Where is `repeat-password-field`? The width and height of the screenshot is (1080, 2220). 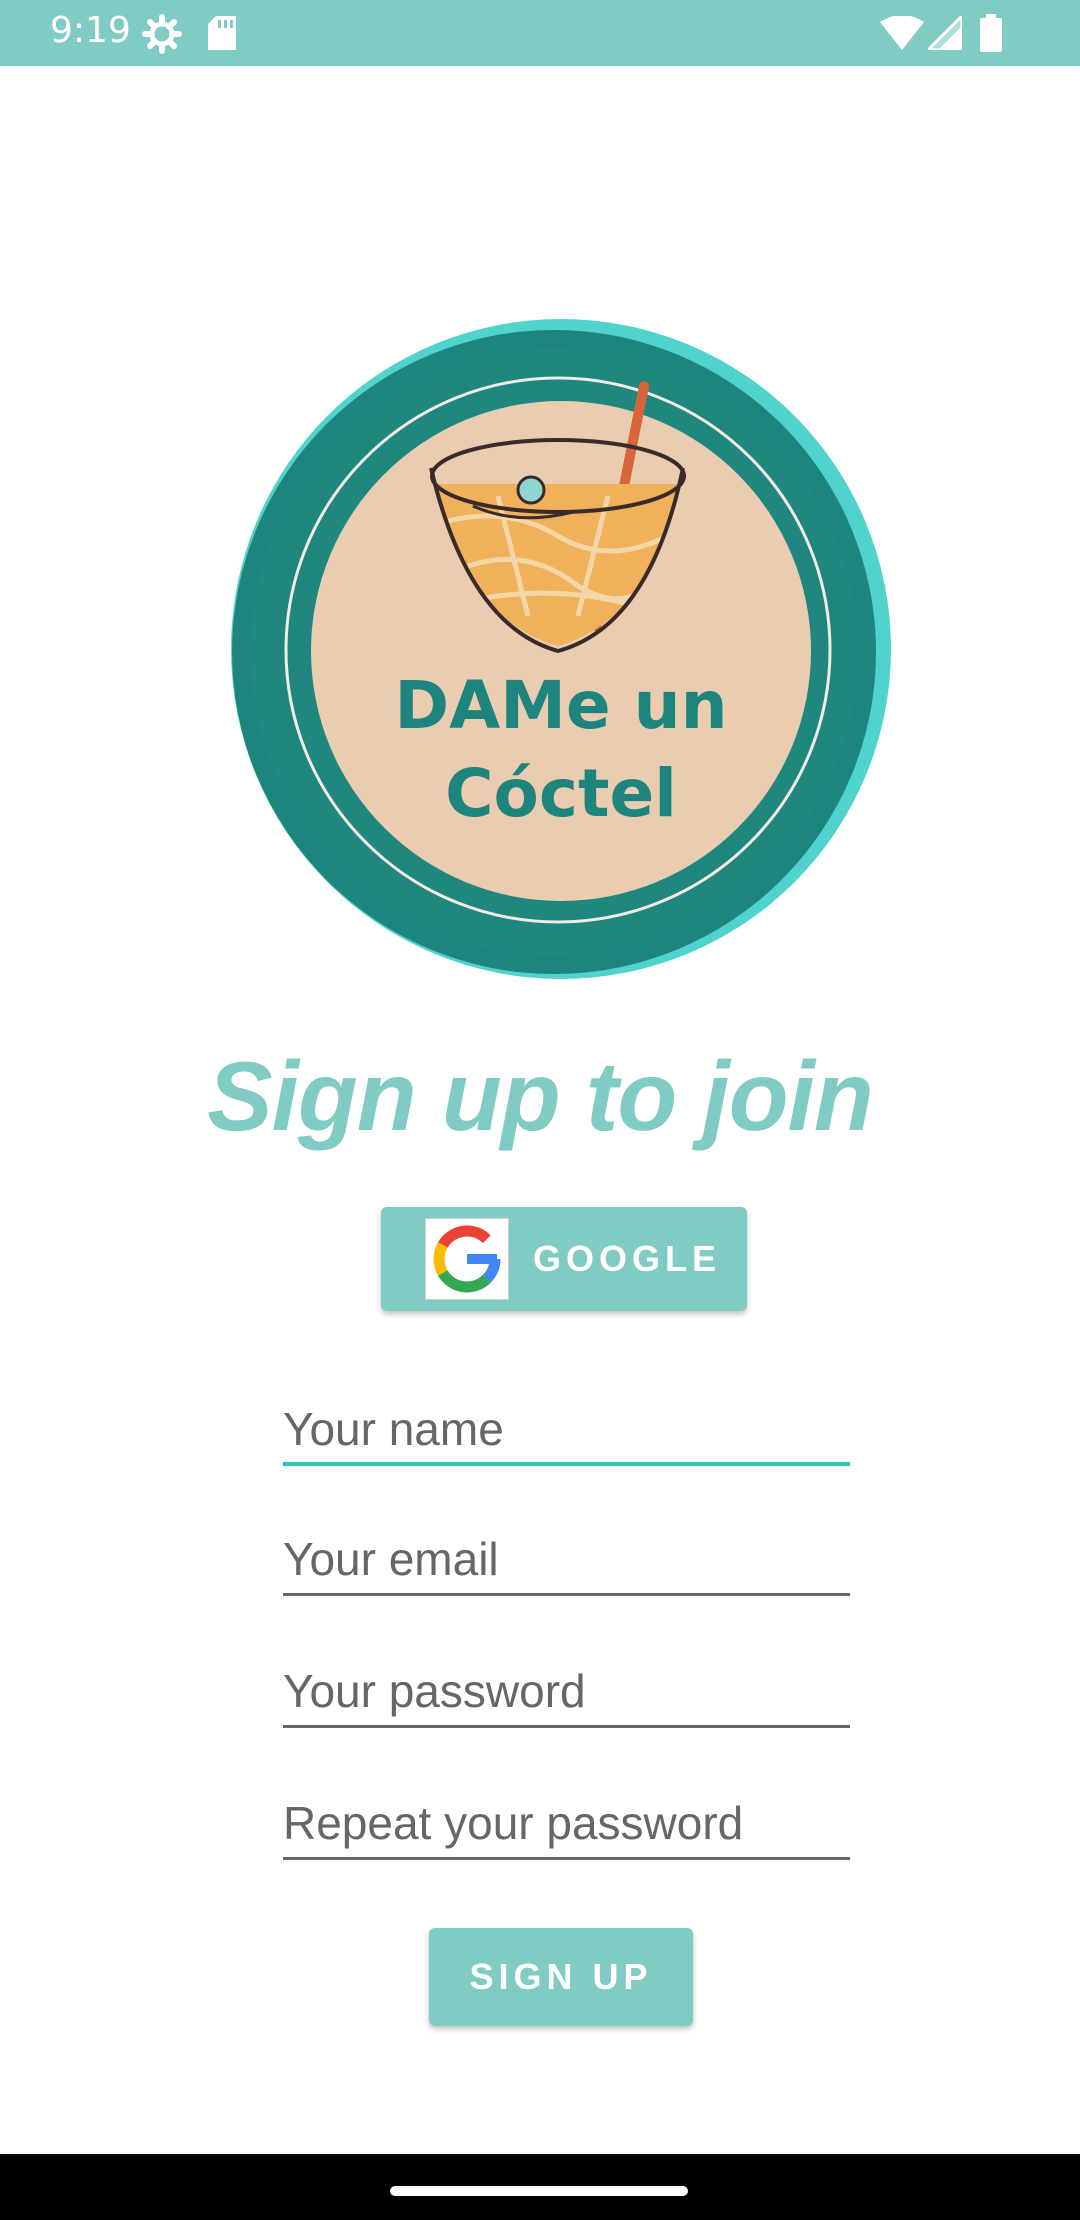
repeat-password-field is located at coordinates (566, 1824).